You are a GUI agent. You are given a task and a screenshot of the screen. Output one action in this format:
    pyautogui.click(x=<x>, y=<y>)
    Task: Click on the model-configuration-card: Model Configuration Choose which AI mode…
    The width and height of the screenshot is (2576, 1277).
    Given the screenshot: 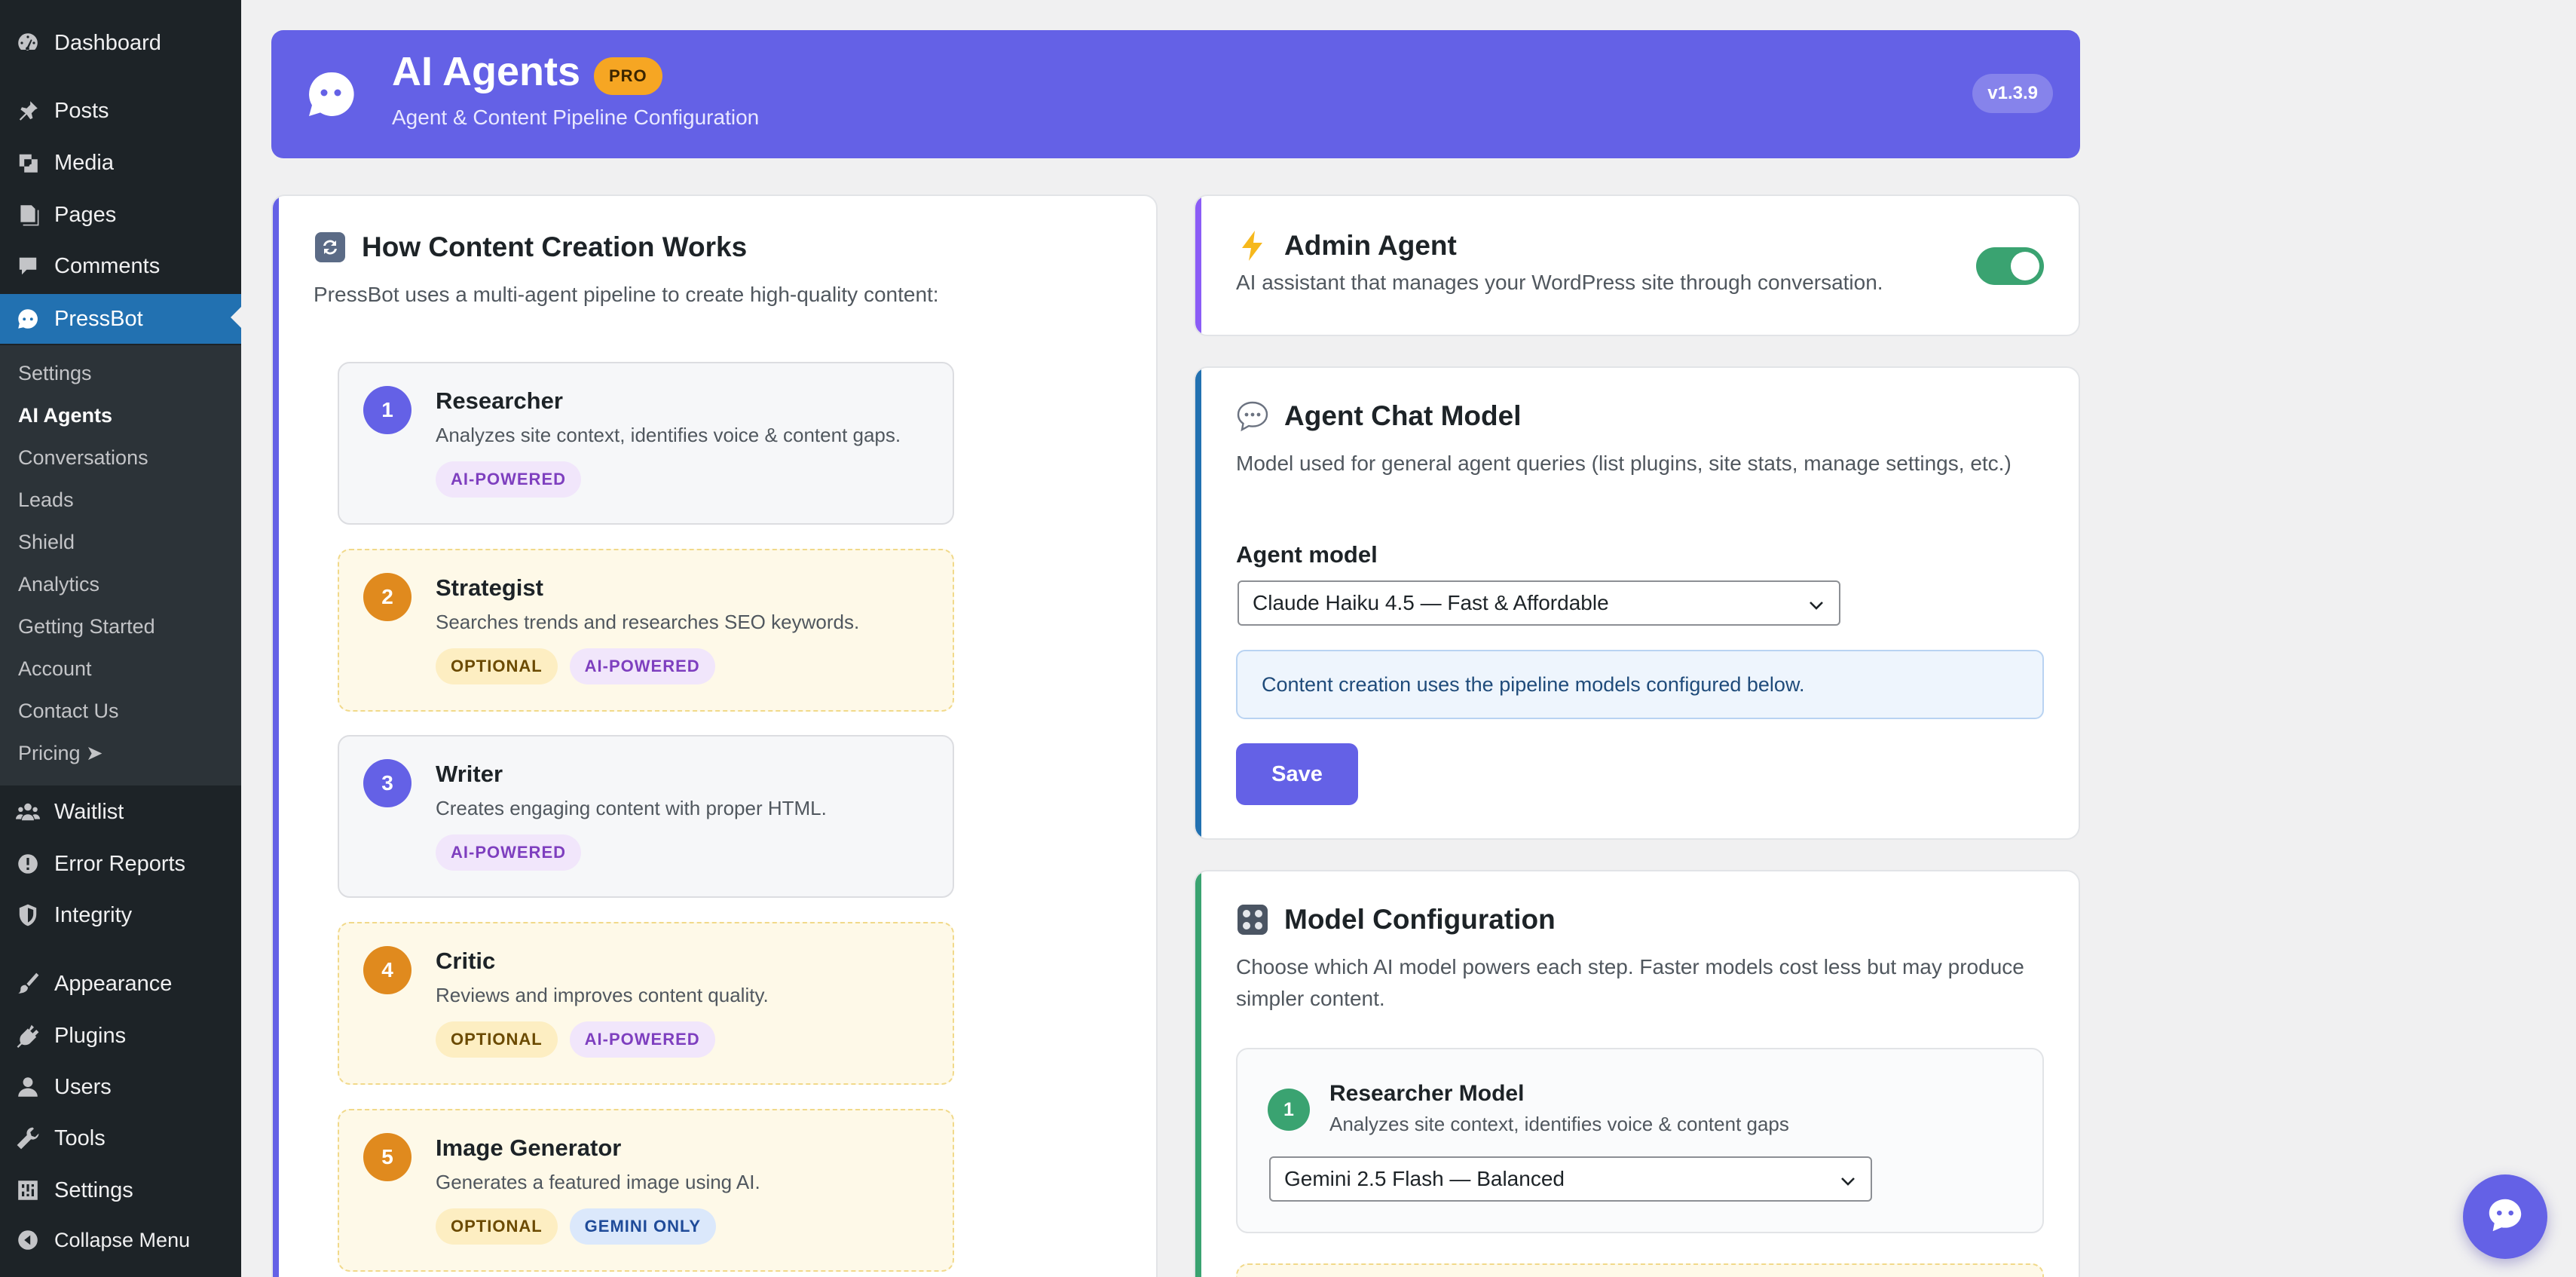 What is the action you would take?
    pyautogui.click(x=1637, y=1073)
    